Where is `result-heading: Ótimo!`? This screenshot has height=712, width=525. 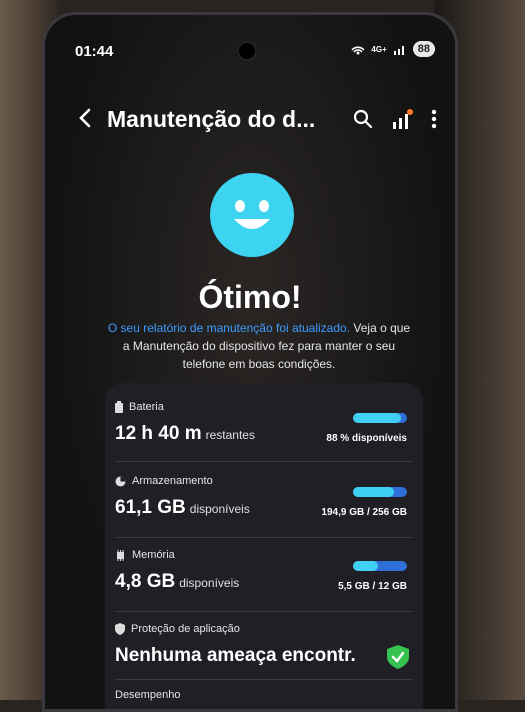 result-heading: Ótimo! is located at coordinates (250, 297).